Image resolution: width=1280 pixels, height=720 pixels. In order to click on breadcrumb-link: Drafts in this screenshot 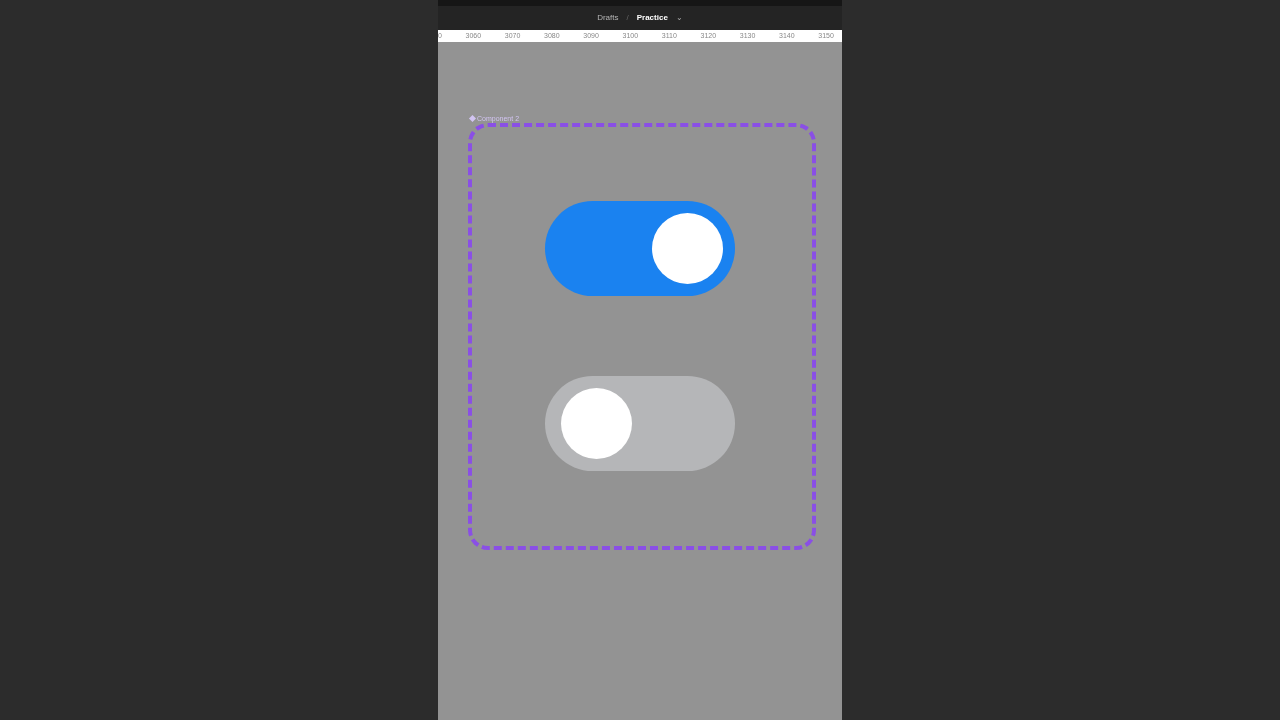, I will do `click(608, 18)`.